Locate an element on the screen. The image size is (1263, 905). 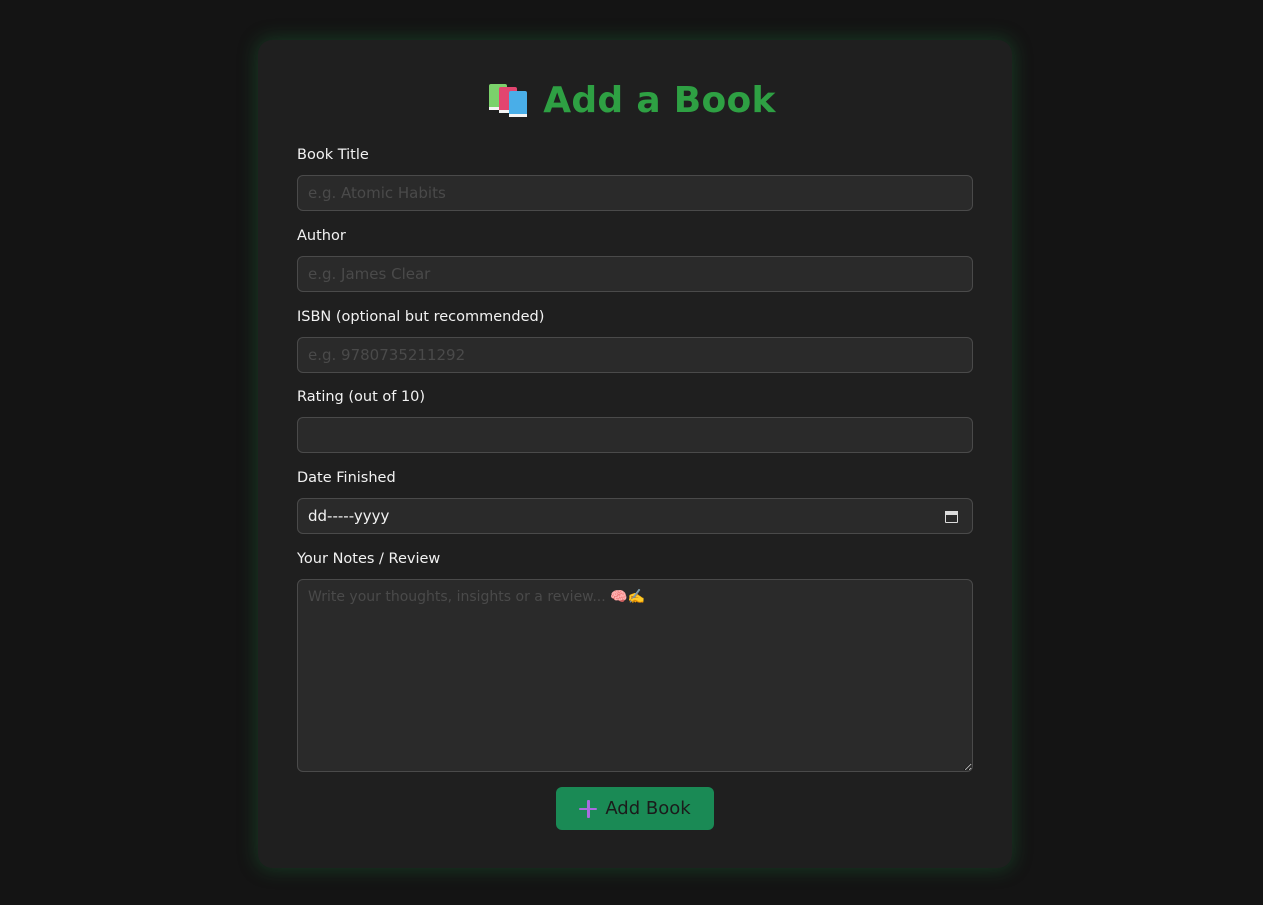
notes-label: Your Notes / Review is located at coordinates (369, 559).